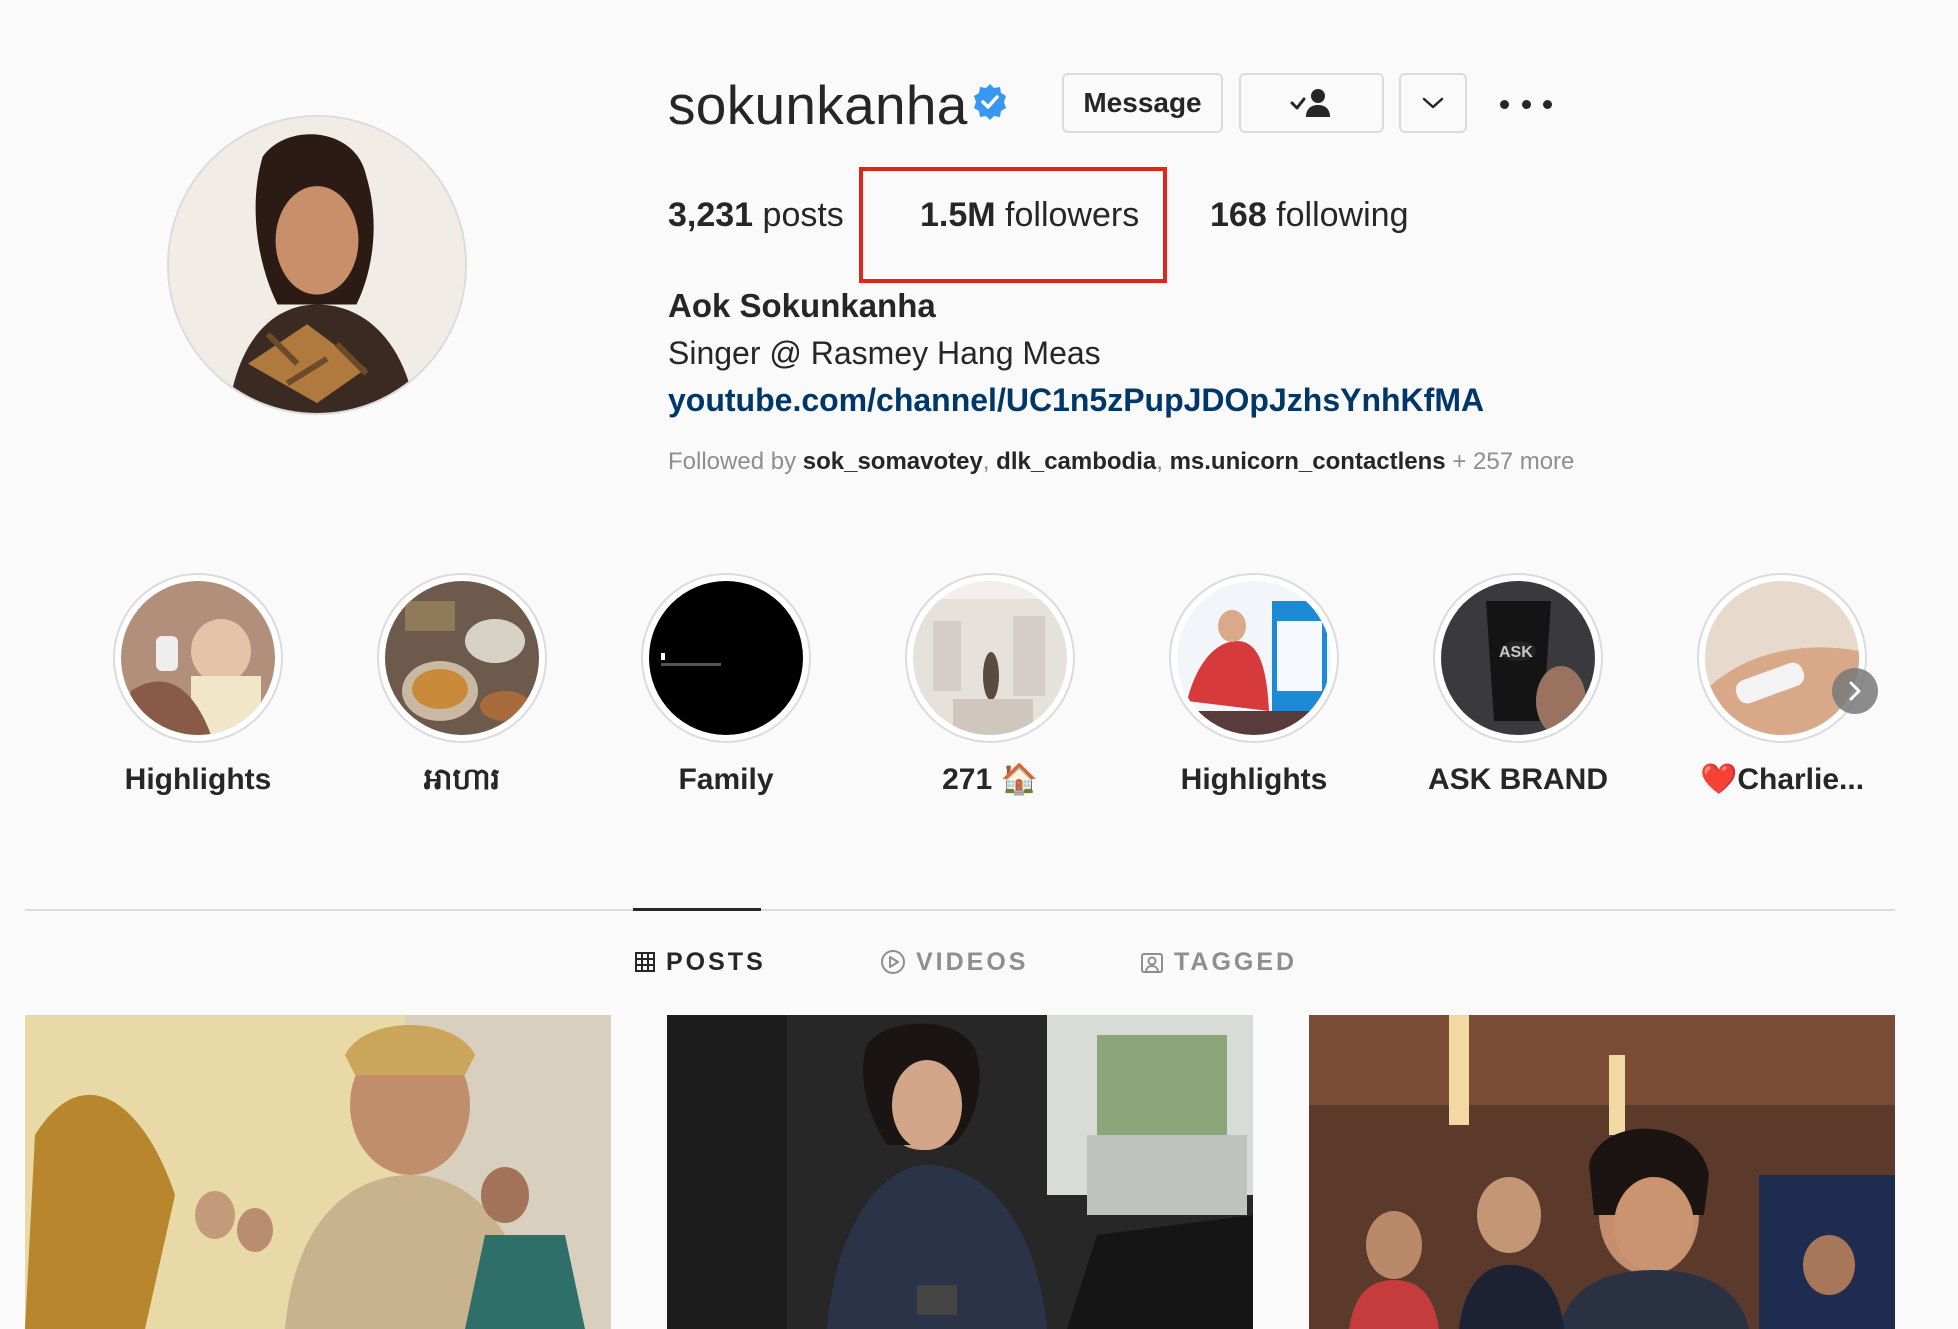 The height and width of the screenshot is (1329, 1958). Describe the element at coordinates (1526, 104) in the screenshot. I see `more-options-icon` at that location.